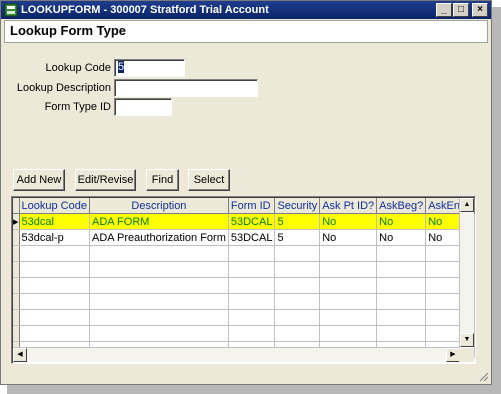  I want to click on lookup-code-value: 5, so click(121, 67).